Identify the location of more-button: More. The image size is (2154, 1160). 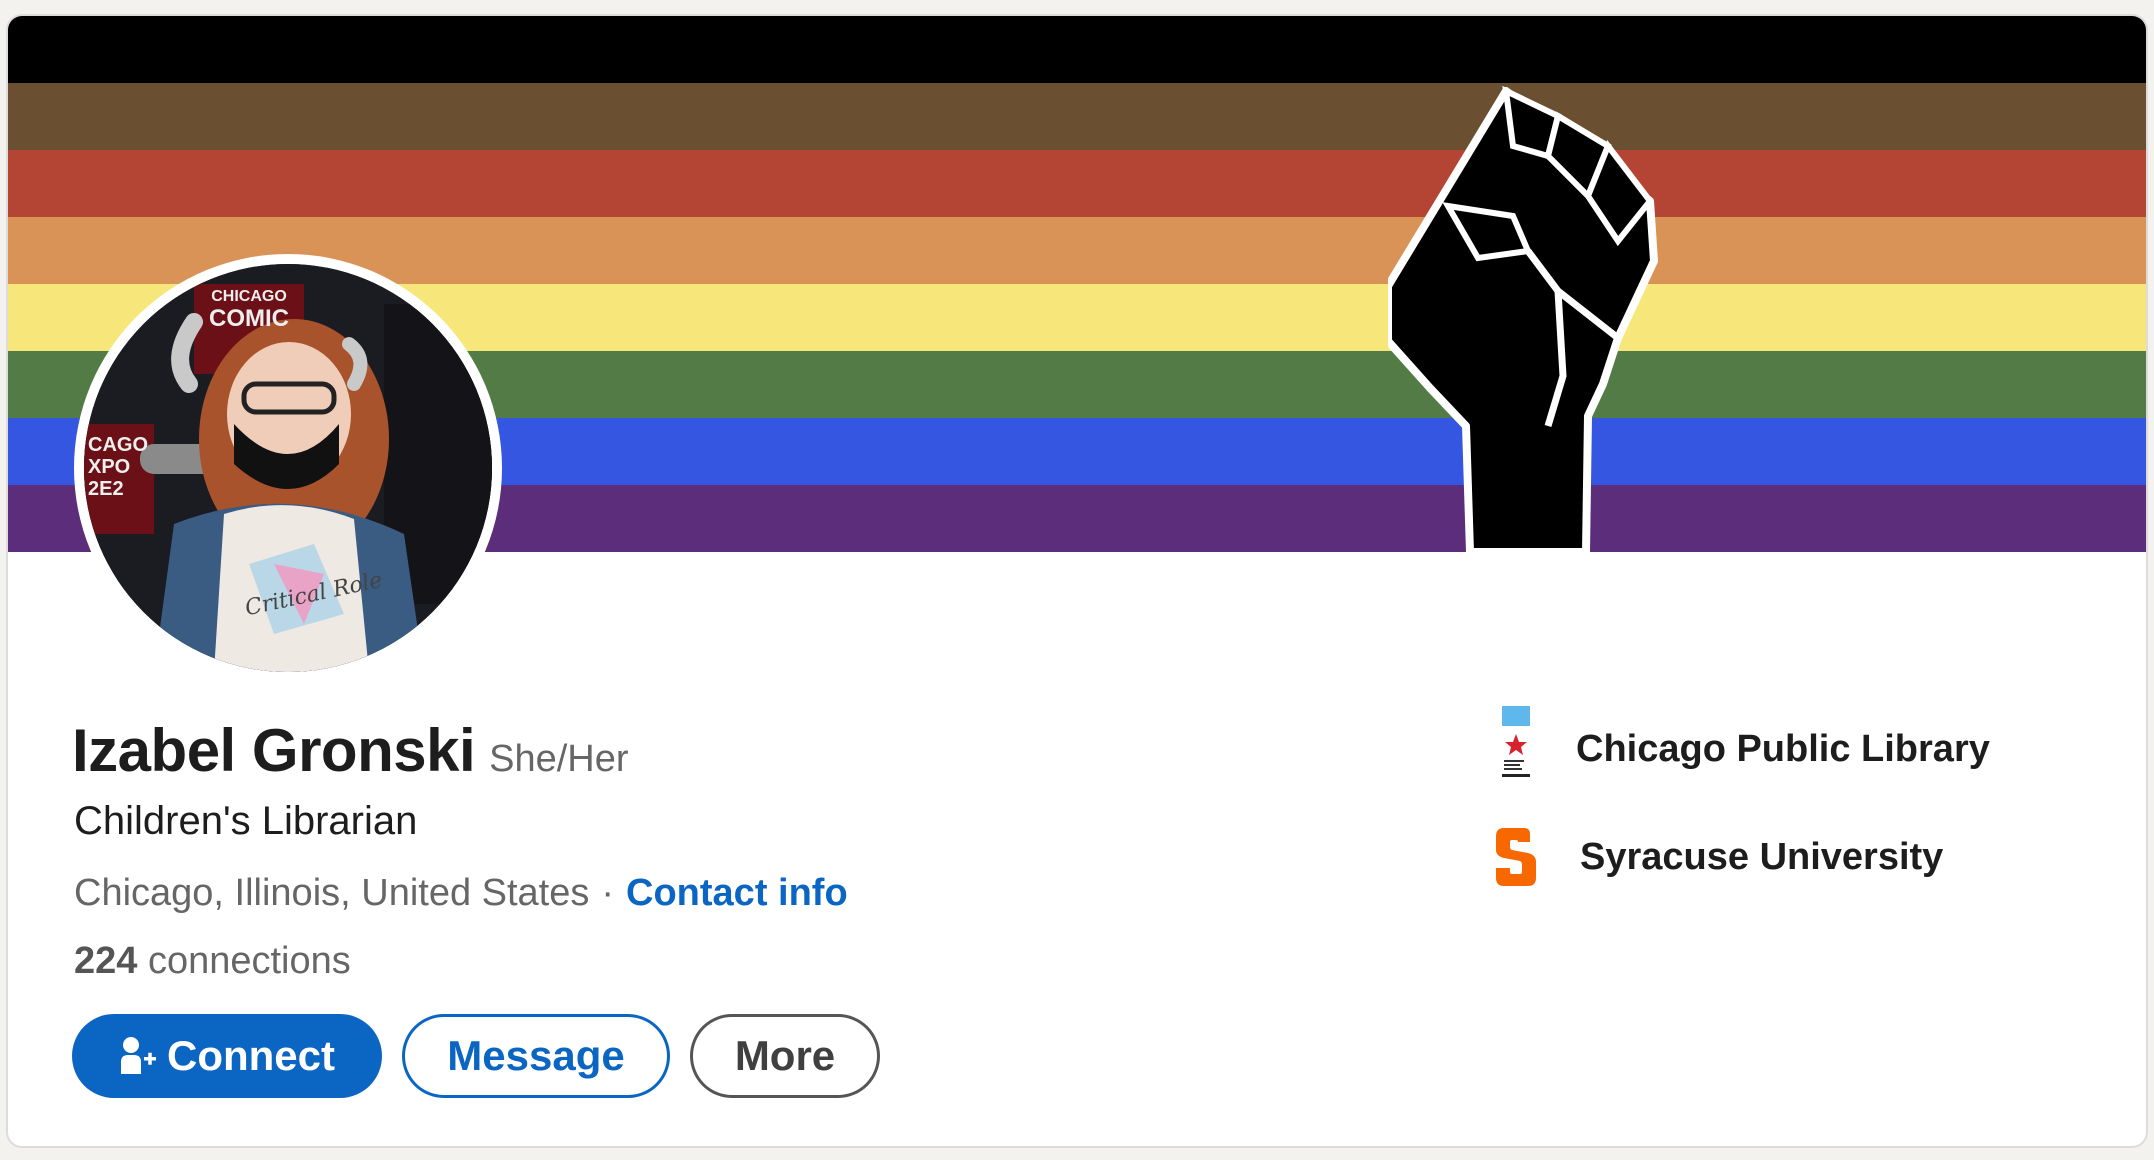
(785, 1056).